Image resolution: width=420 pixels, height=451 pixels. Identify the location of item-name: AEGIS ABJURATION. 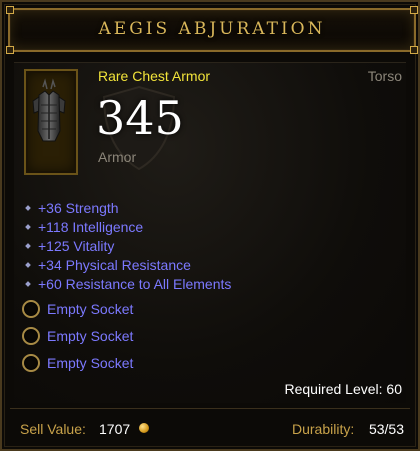
(212, 29).